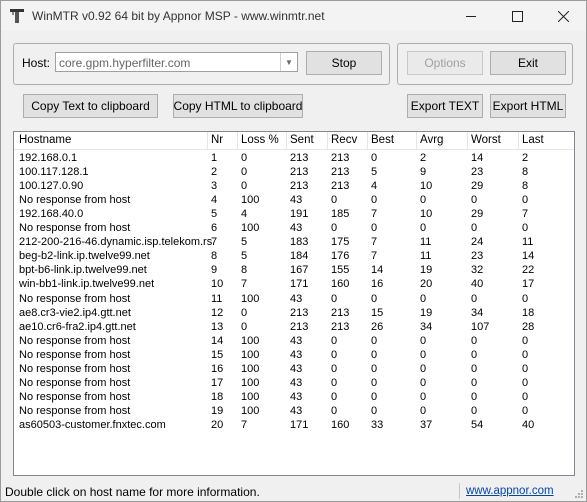  I want to click on cell-hostname: 100.127.0.90, so click(51, 186).